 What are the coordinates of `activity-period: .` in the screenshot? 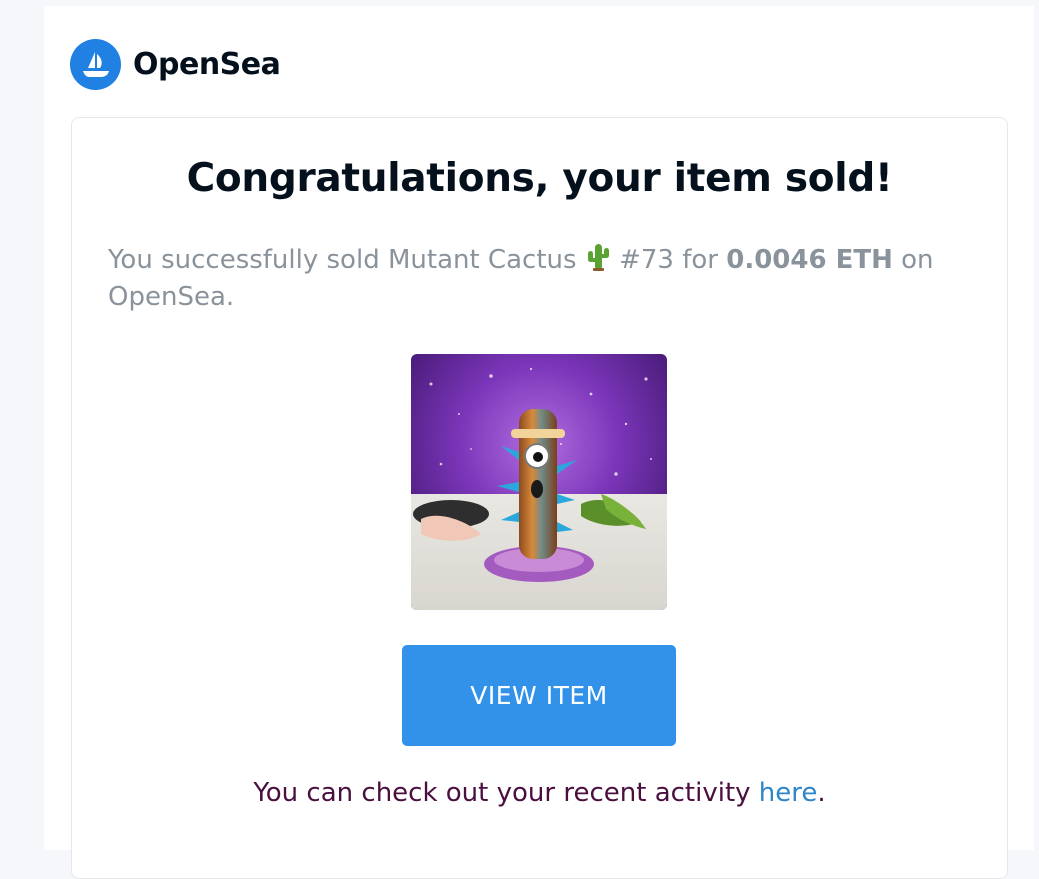 It's located at (821, 793).